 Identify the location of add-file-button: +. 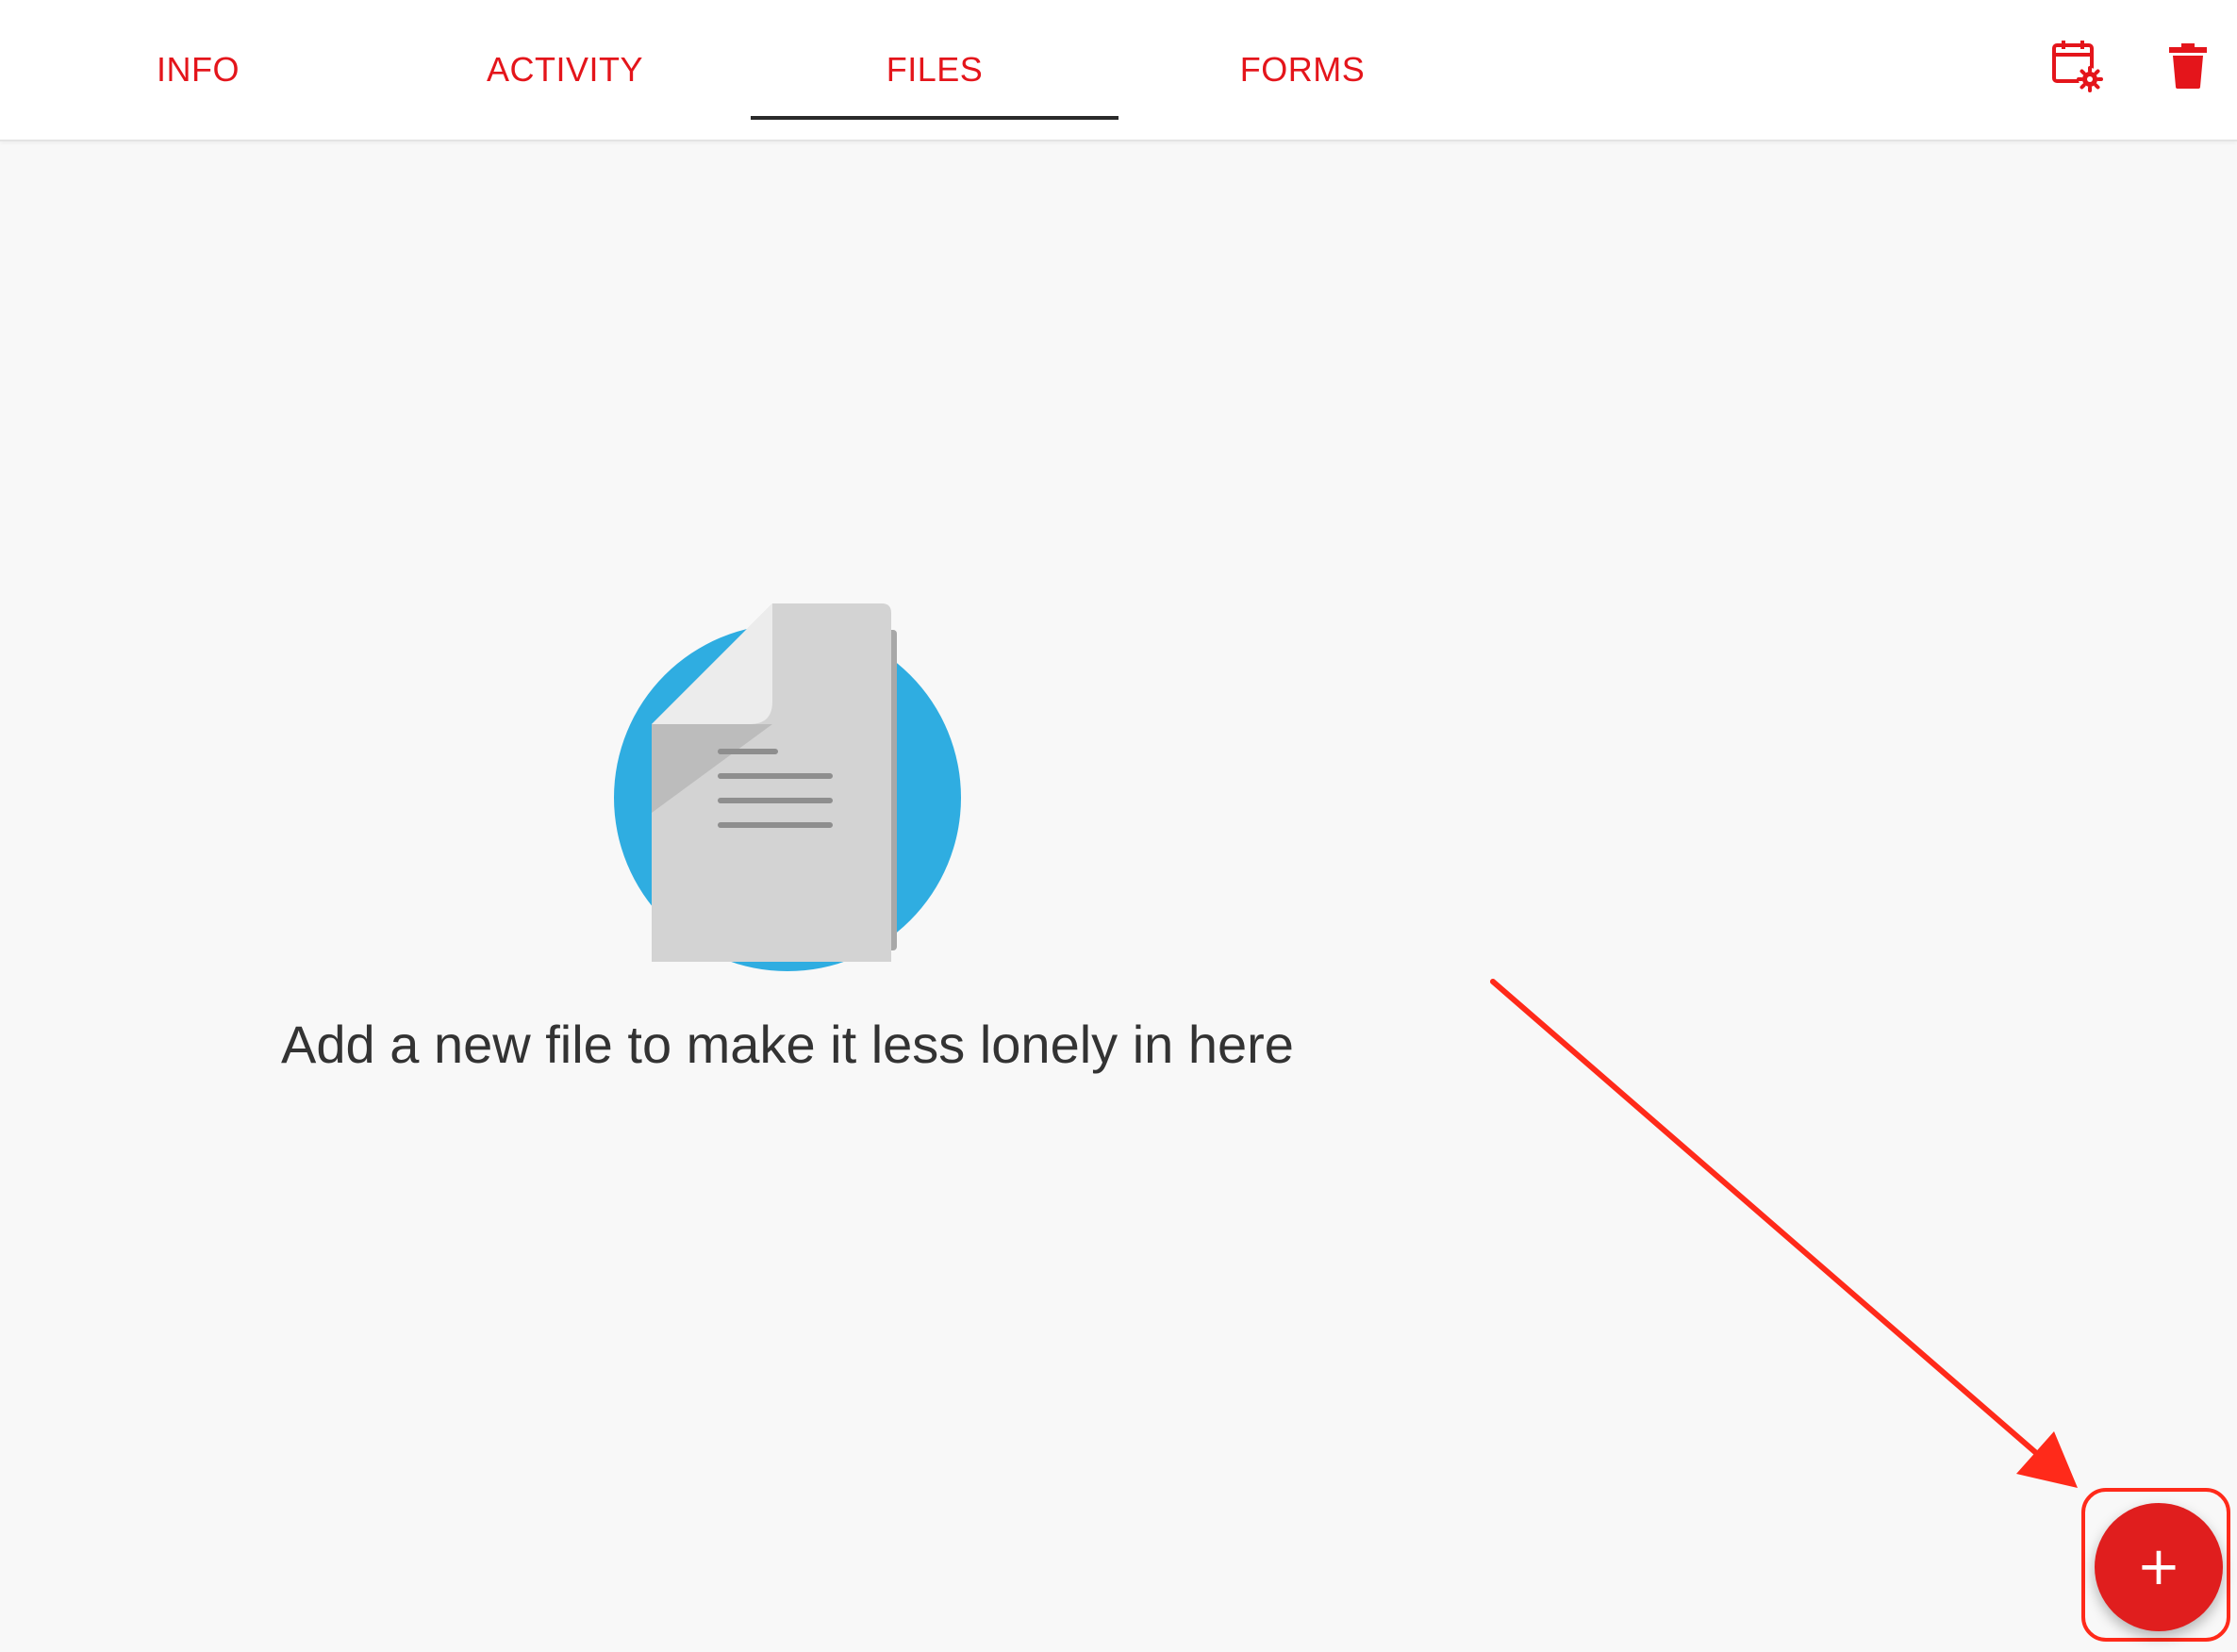
(2159, 1567).